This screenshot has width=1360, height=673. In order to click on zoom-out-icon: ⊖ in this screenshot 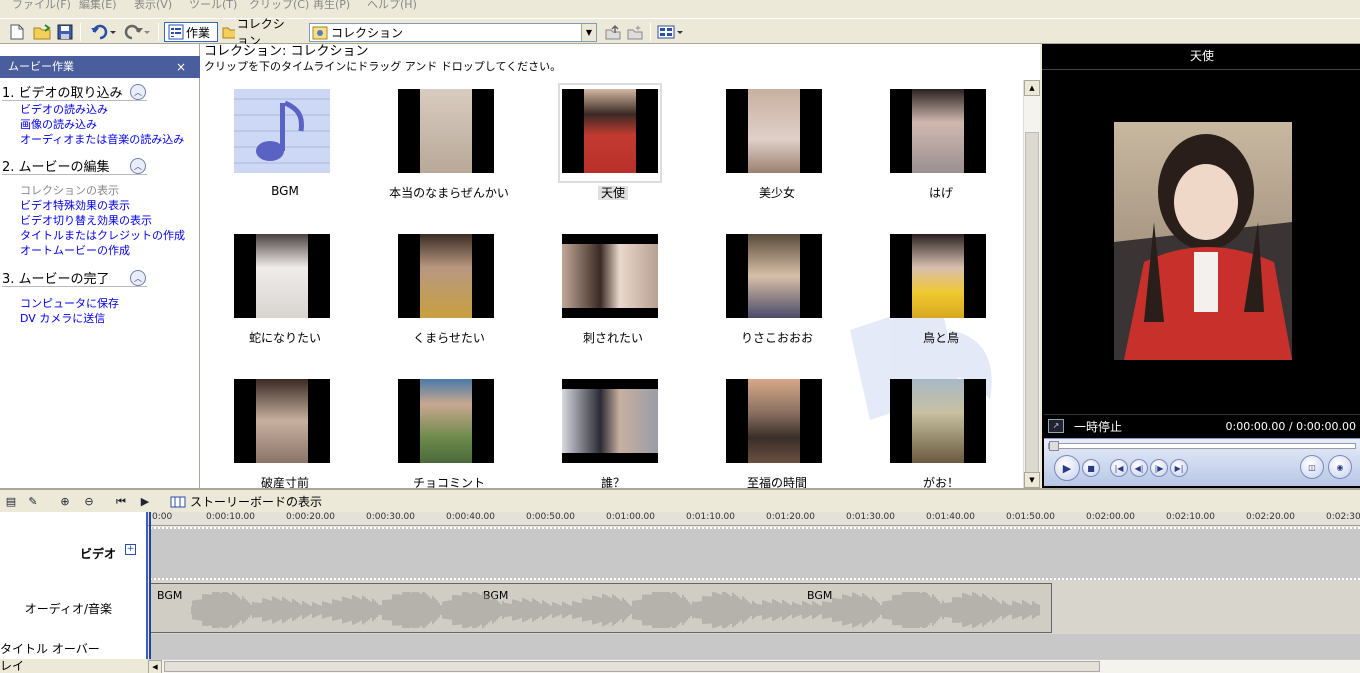, I will do `click(89, 501)`.